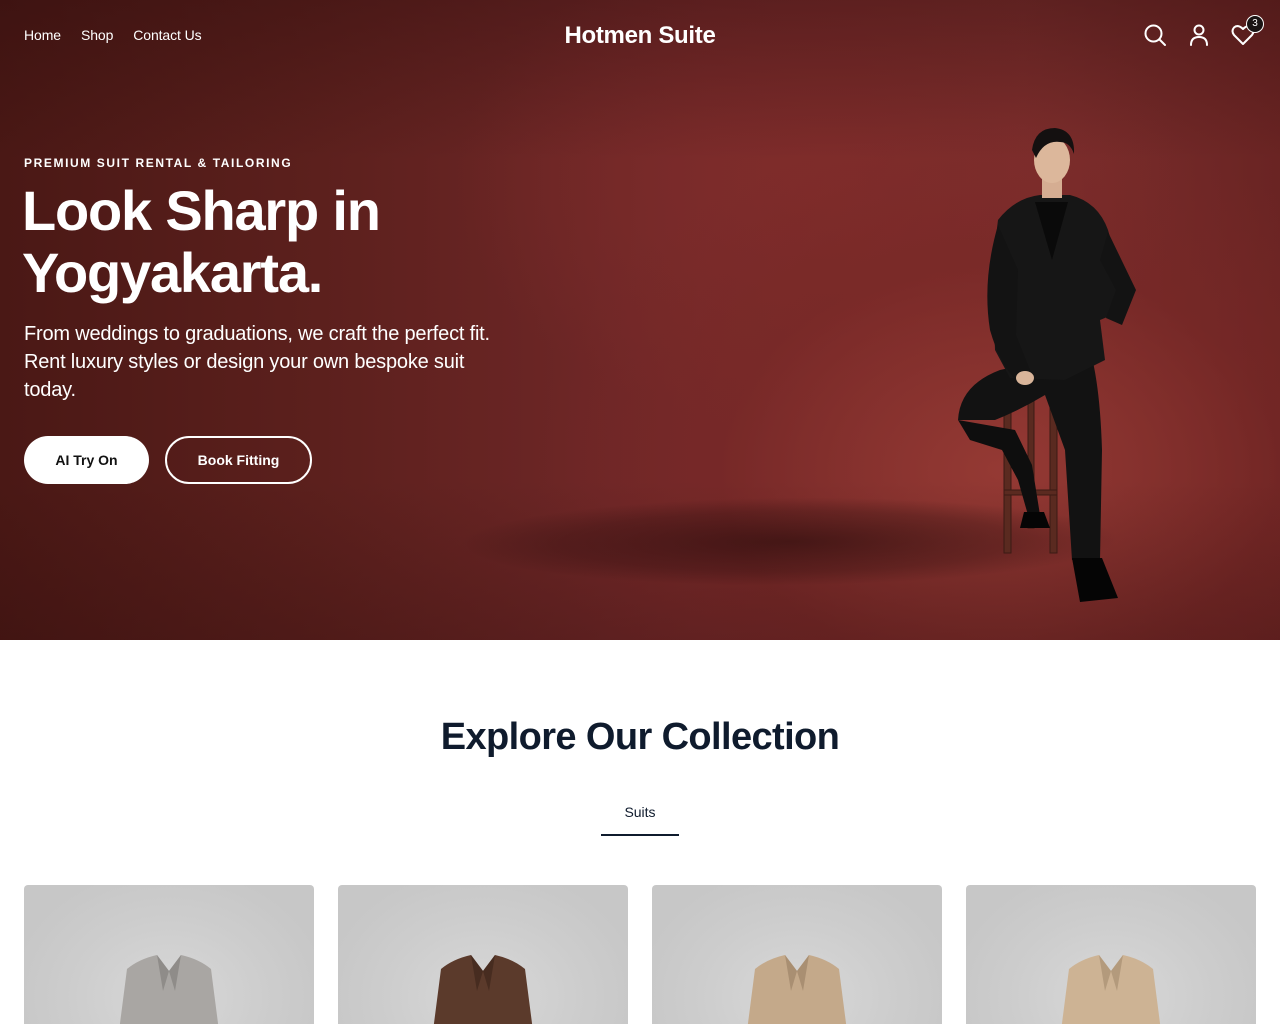 This screenshot has height=1024, width=1280. What do you see at coordinates (640, 737) in the screenshot?
I see `collection-title: Explore Our Collection` at bounding box center [640, 737].